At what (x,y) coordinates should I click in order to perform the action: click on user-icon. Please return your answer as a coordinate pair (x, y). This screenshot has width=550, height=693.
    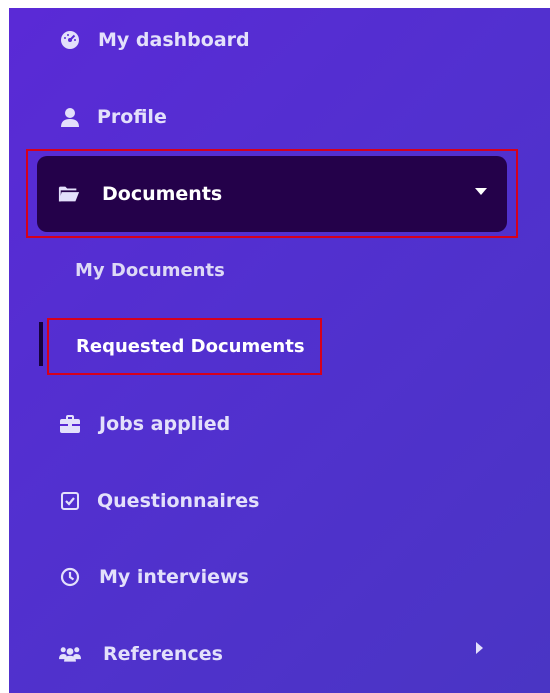
    Looking at the image, I should click on (70, 117).